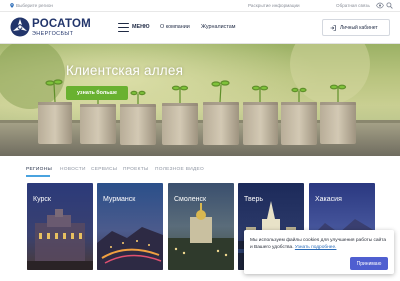  What do you see at coordinates (53, 34) in the screenshot?
I see `logo-subtitle: ЭНЕРГОСБЫТ` at bounding box center [53, 34].